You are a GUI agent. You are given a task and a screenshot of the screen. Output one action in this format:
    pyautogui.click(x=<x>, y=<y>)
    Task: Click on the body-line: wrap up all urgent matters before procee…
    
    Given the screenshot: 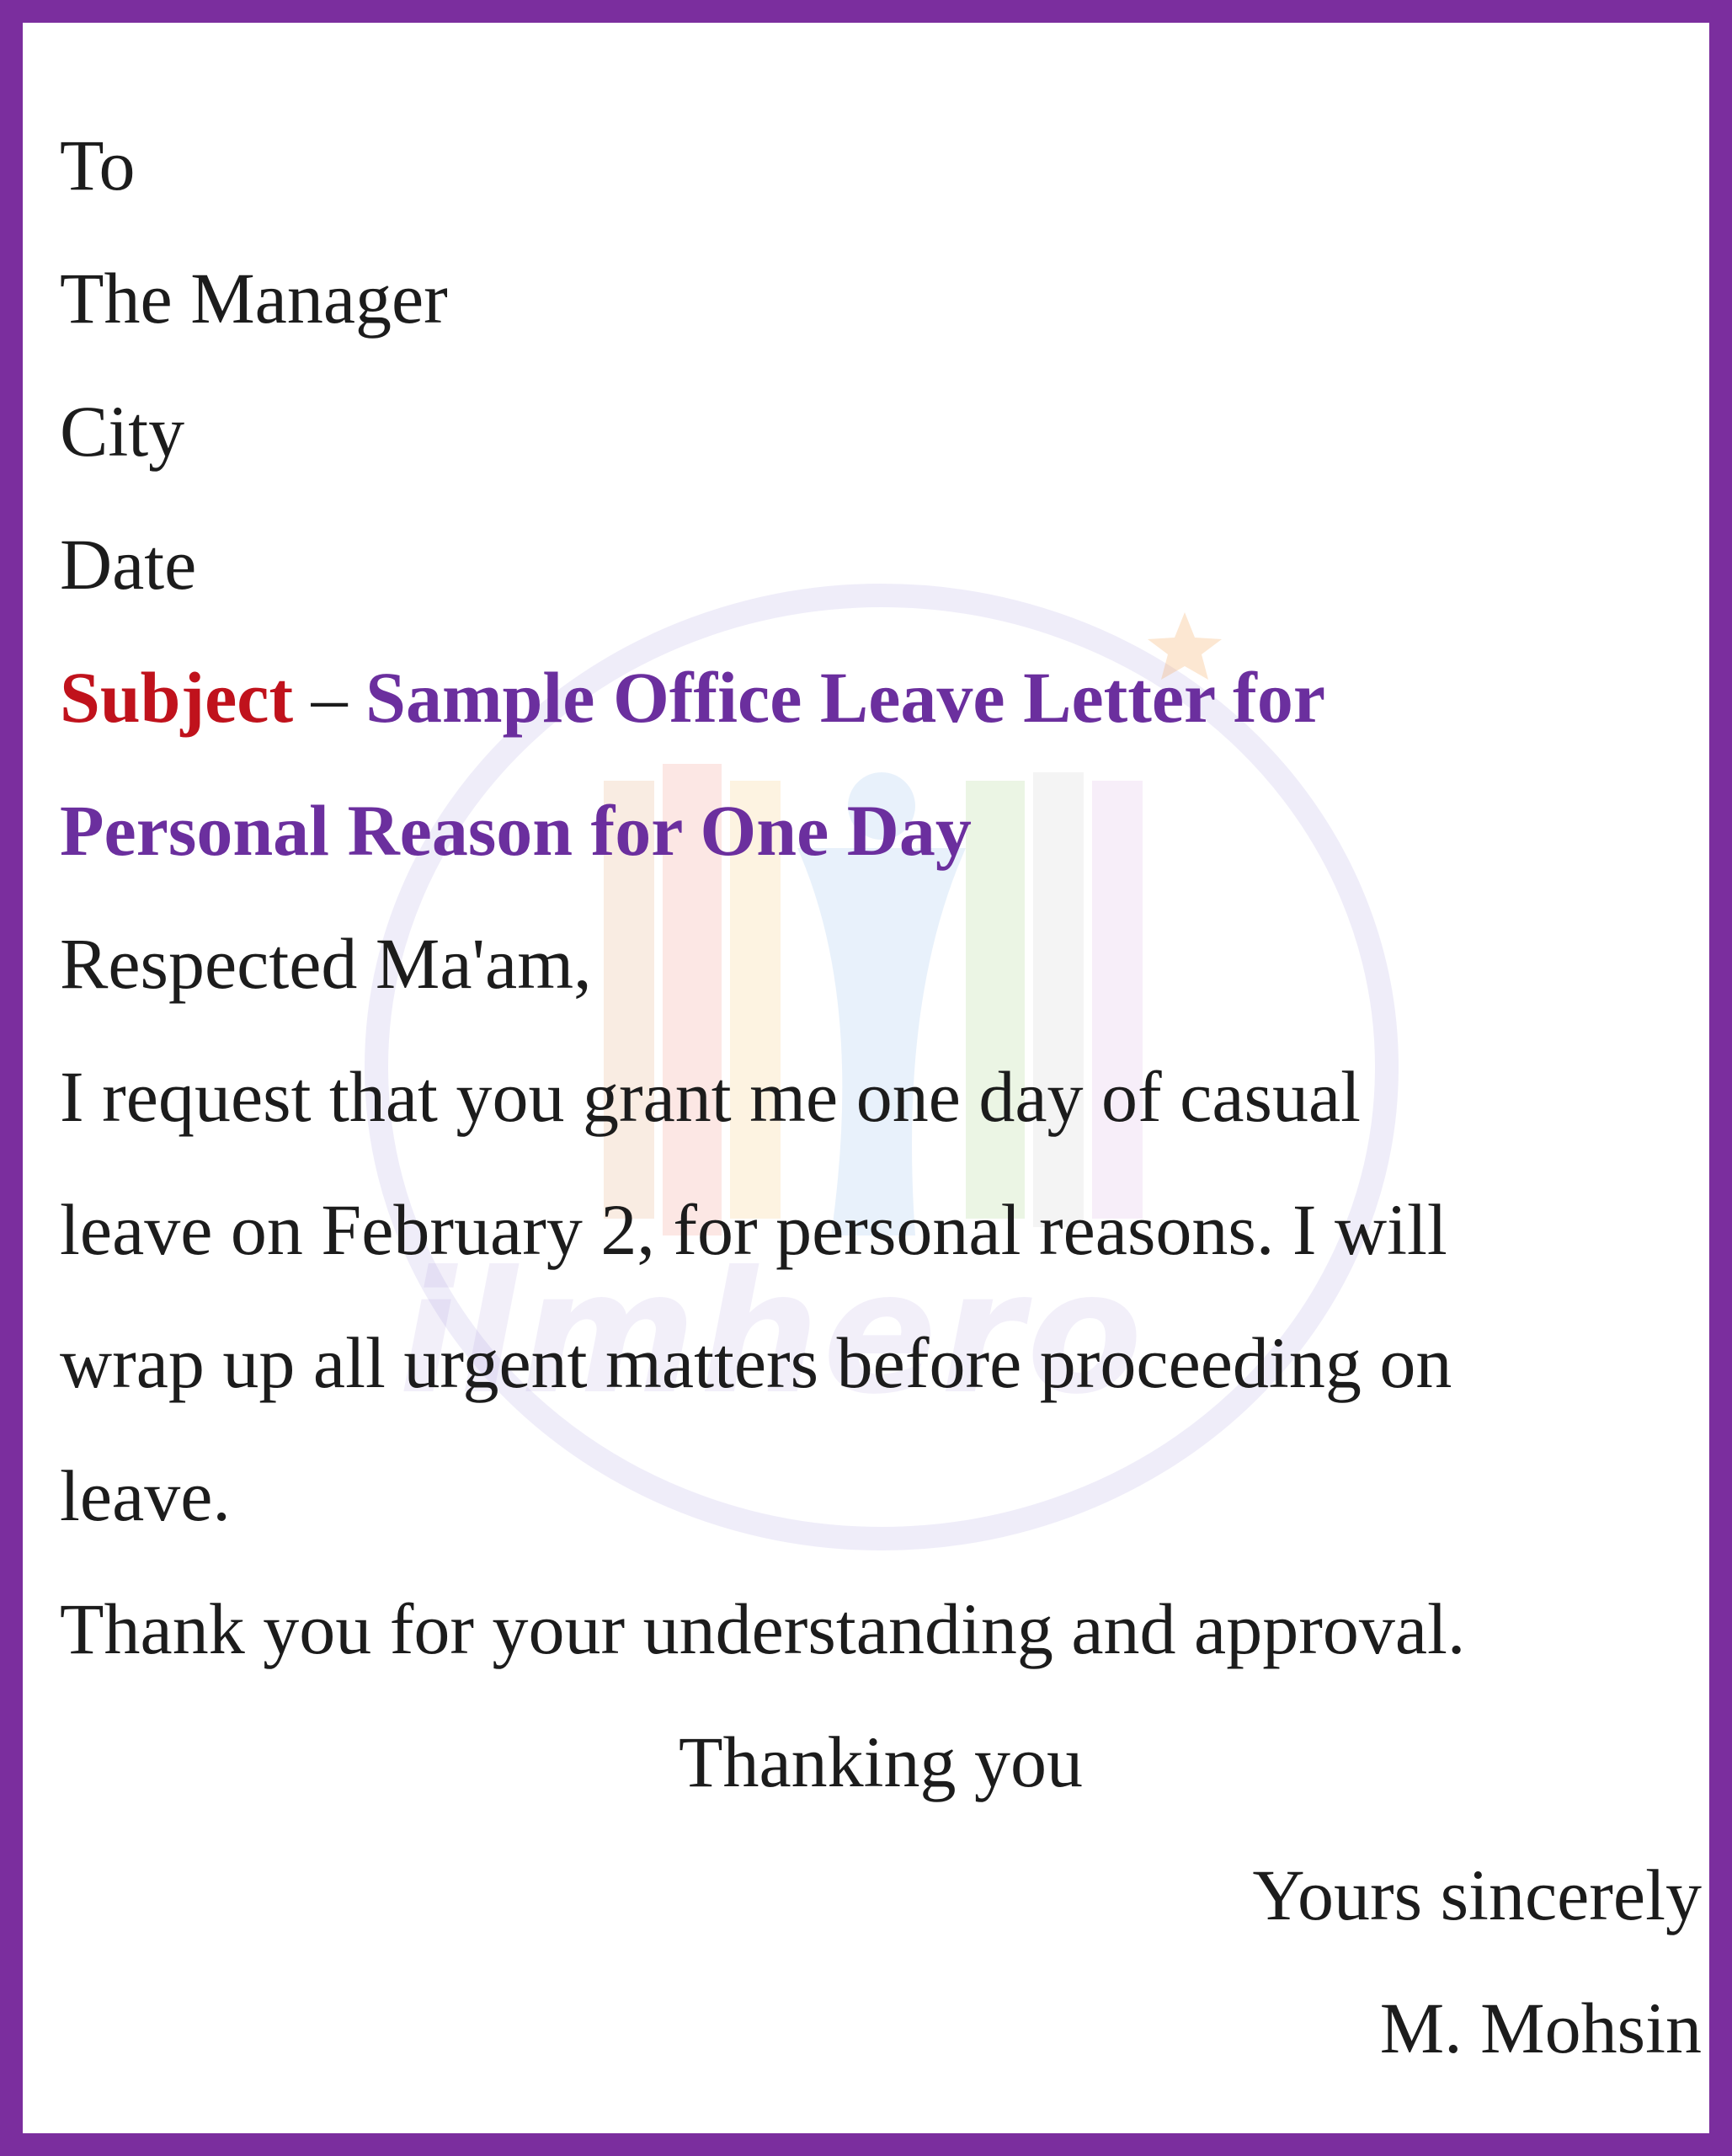 What is the action you would take?
    pyautogui.click(x=756, y=1362)
    